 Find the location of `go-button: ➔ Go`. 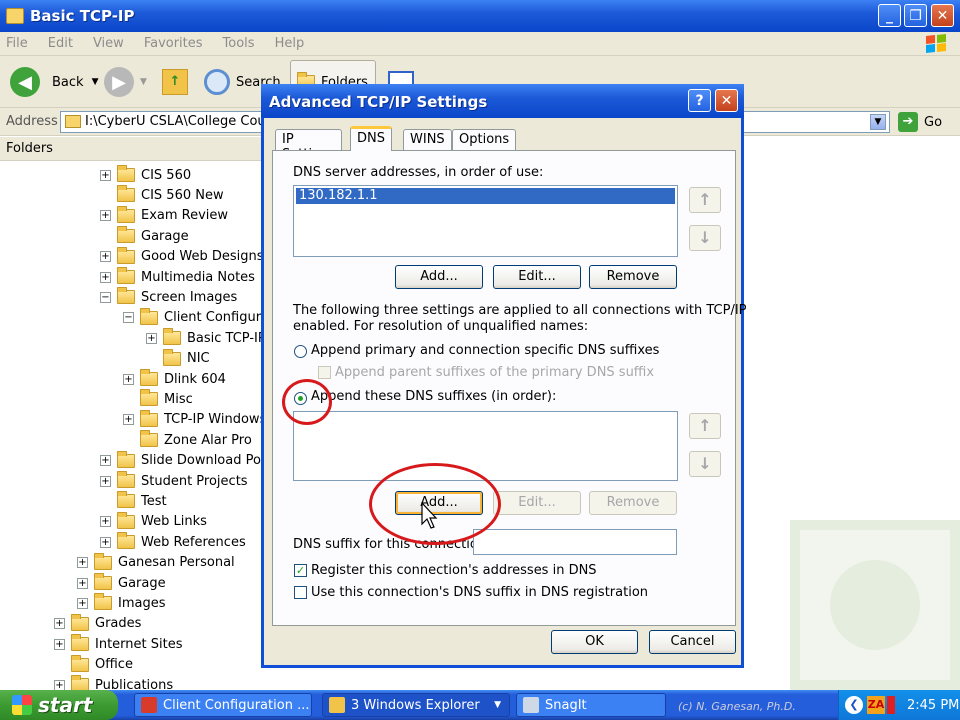

go-button: ➔ Go is located at coordinates (920, 122).